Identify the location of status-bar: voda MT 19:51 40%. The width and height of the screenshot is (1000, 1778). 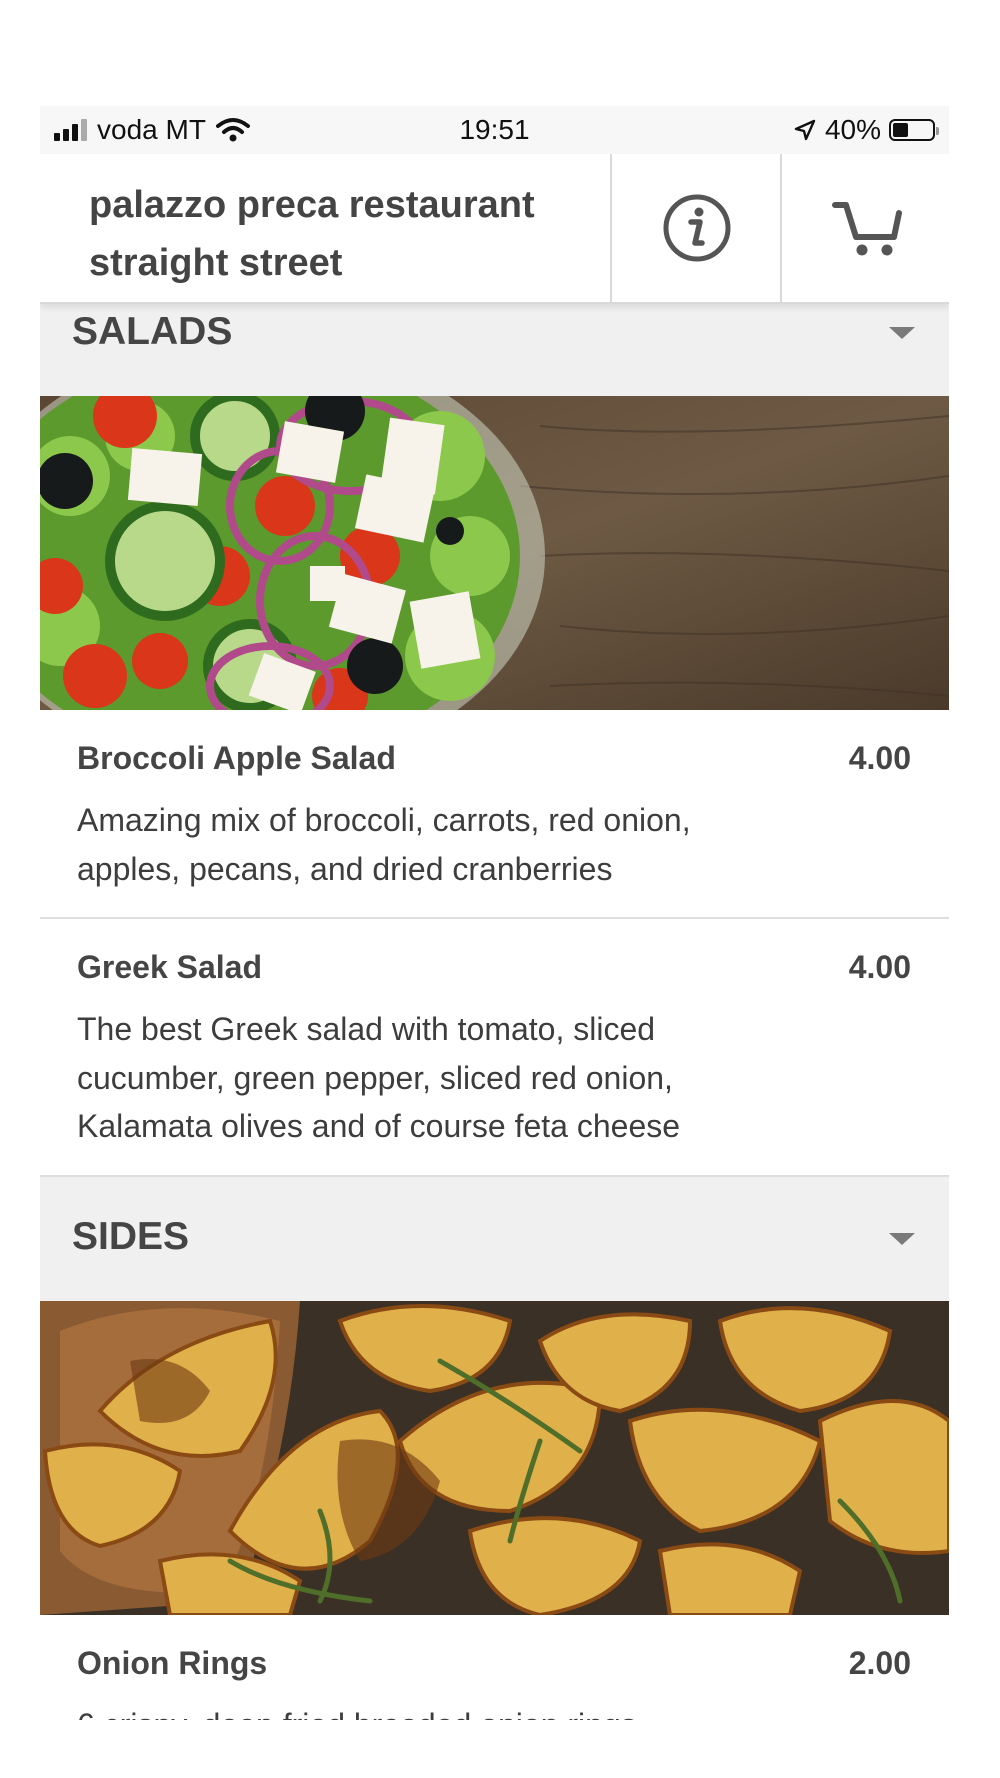
(494, 130).